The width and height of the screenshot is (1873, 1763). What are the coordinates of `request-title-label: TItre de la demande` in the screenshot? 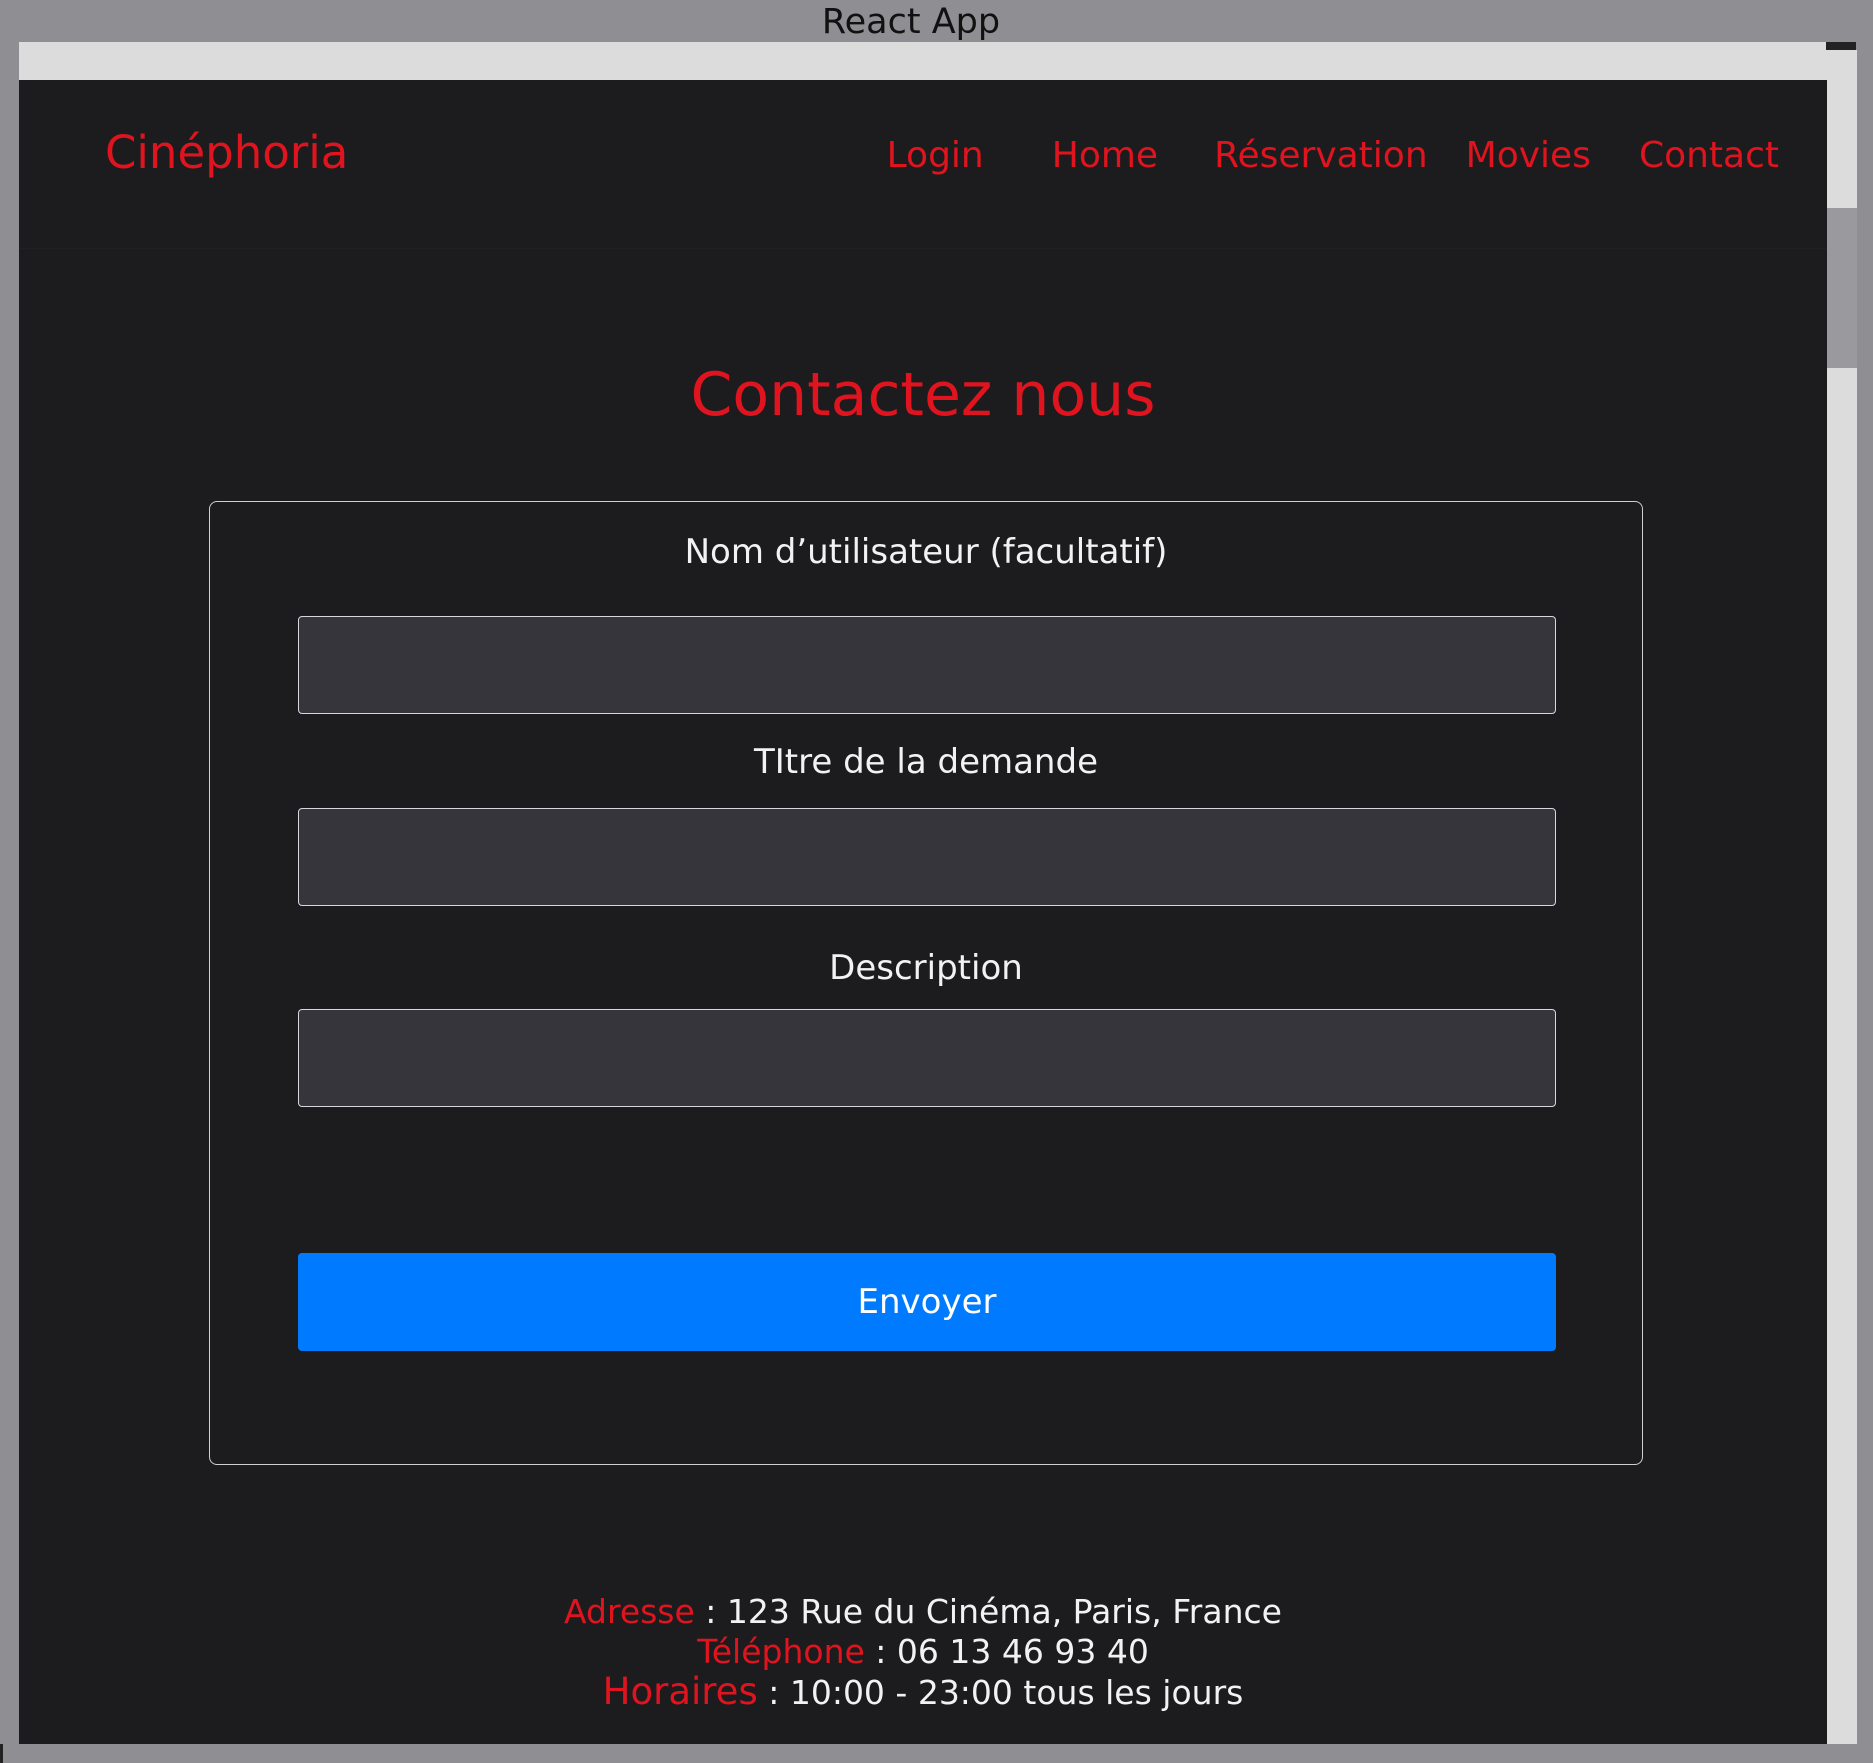 It's located at (926, 762).